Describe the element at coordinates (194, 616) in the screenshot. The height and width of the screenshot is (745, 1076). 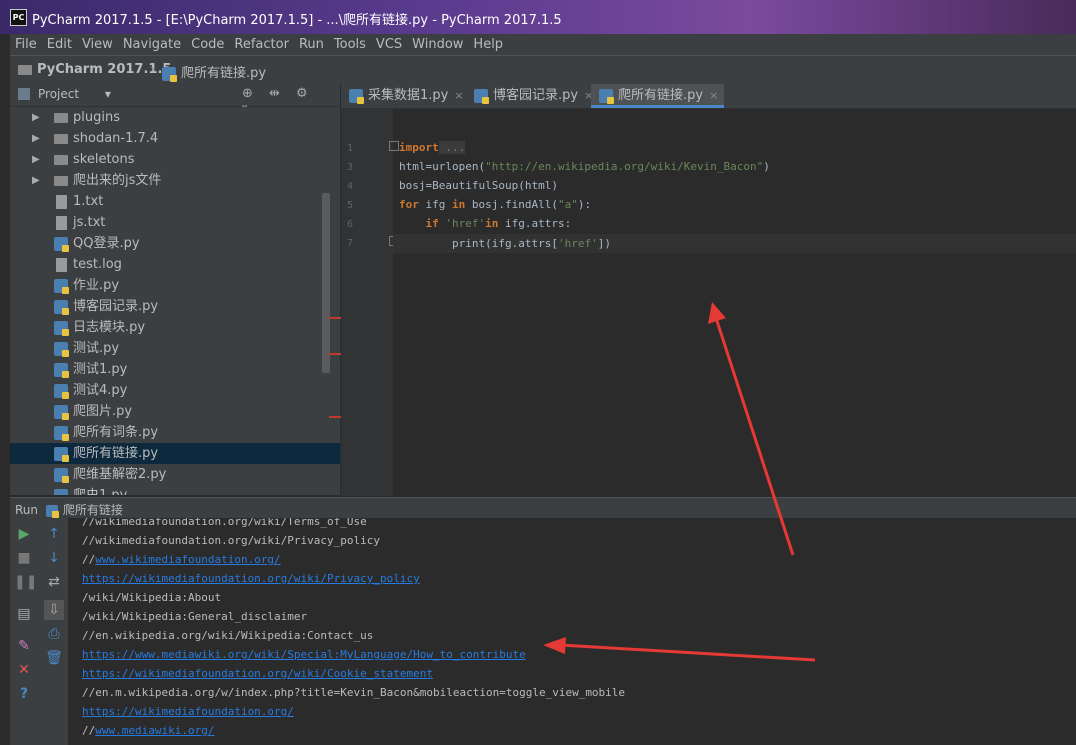
I see `console-line: /wiki/Wikipedia:General_disclaimer` at that location.